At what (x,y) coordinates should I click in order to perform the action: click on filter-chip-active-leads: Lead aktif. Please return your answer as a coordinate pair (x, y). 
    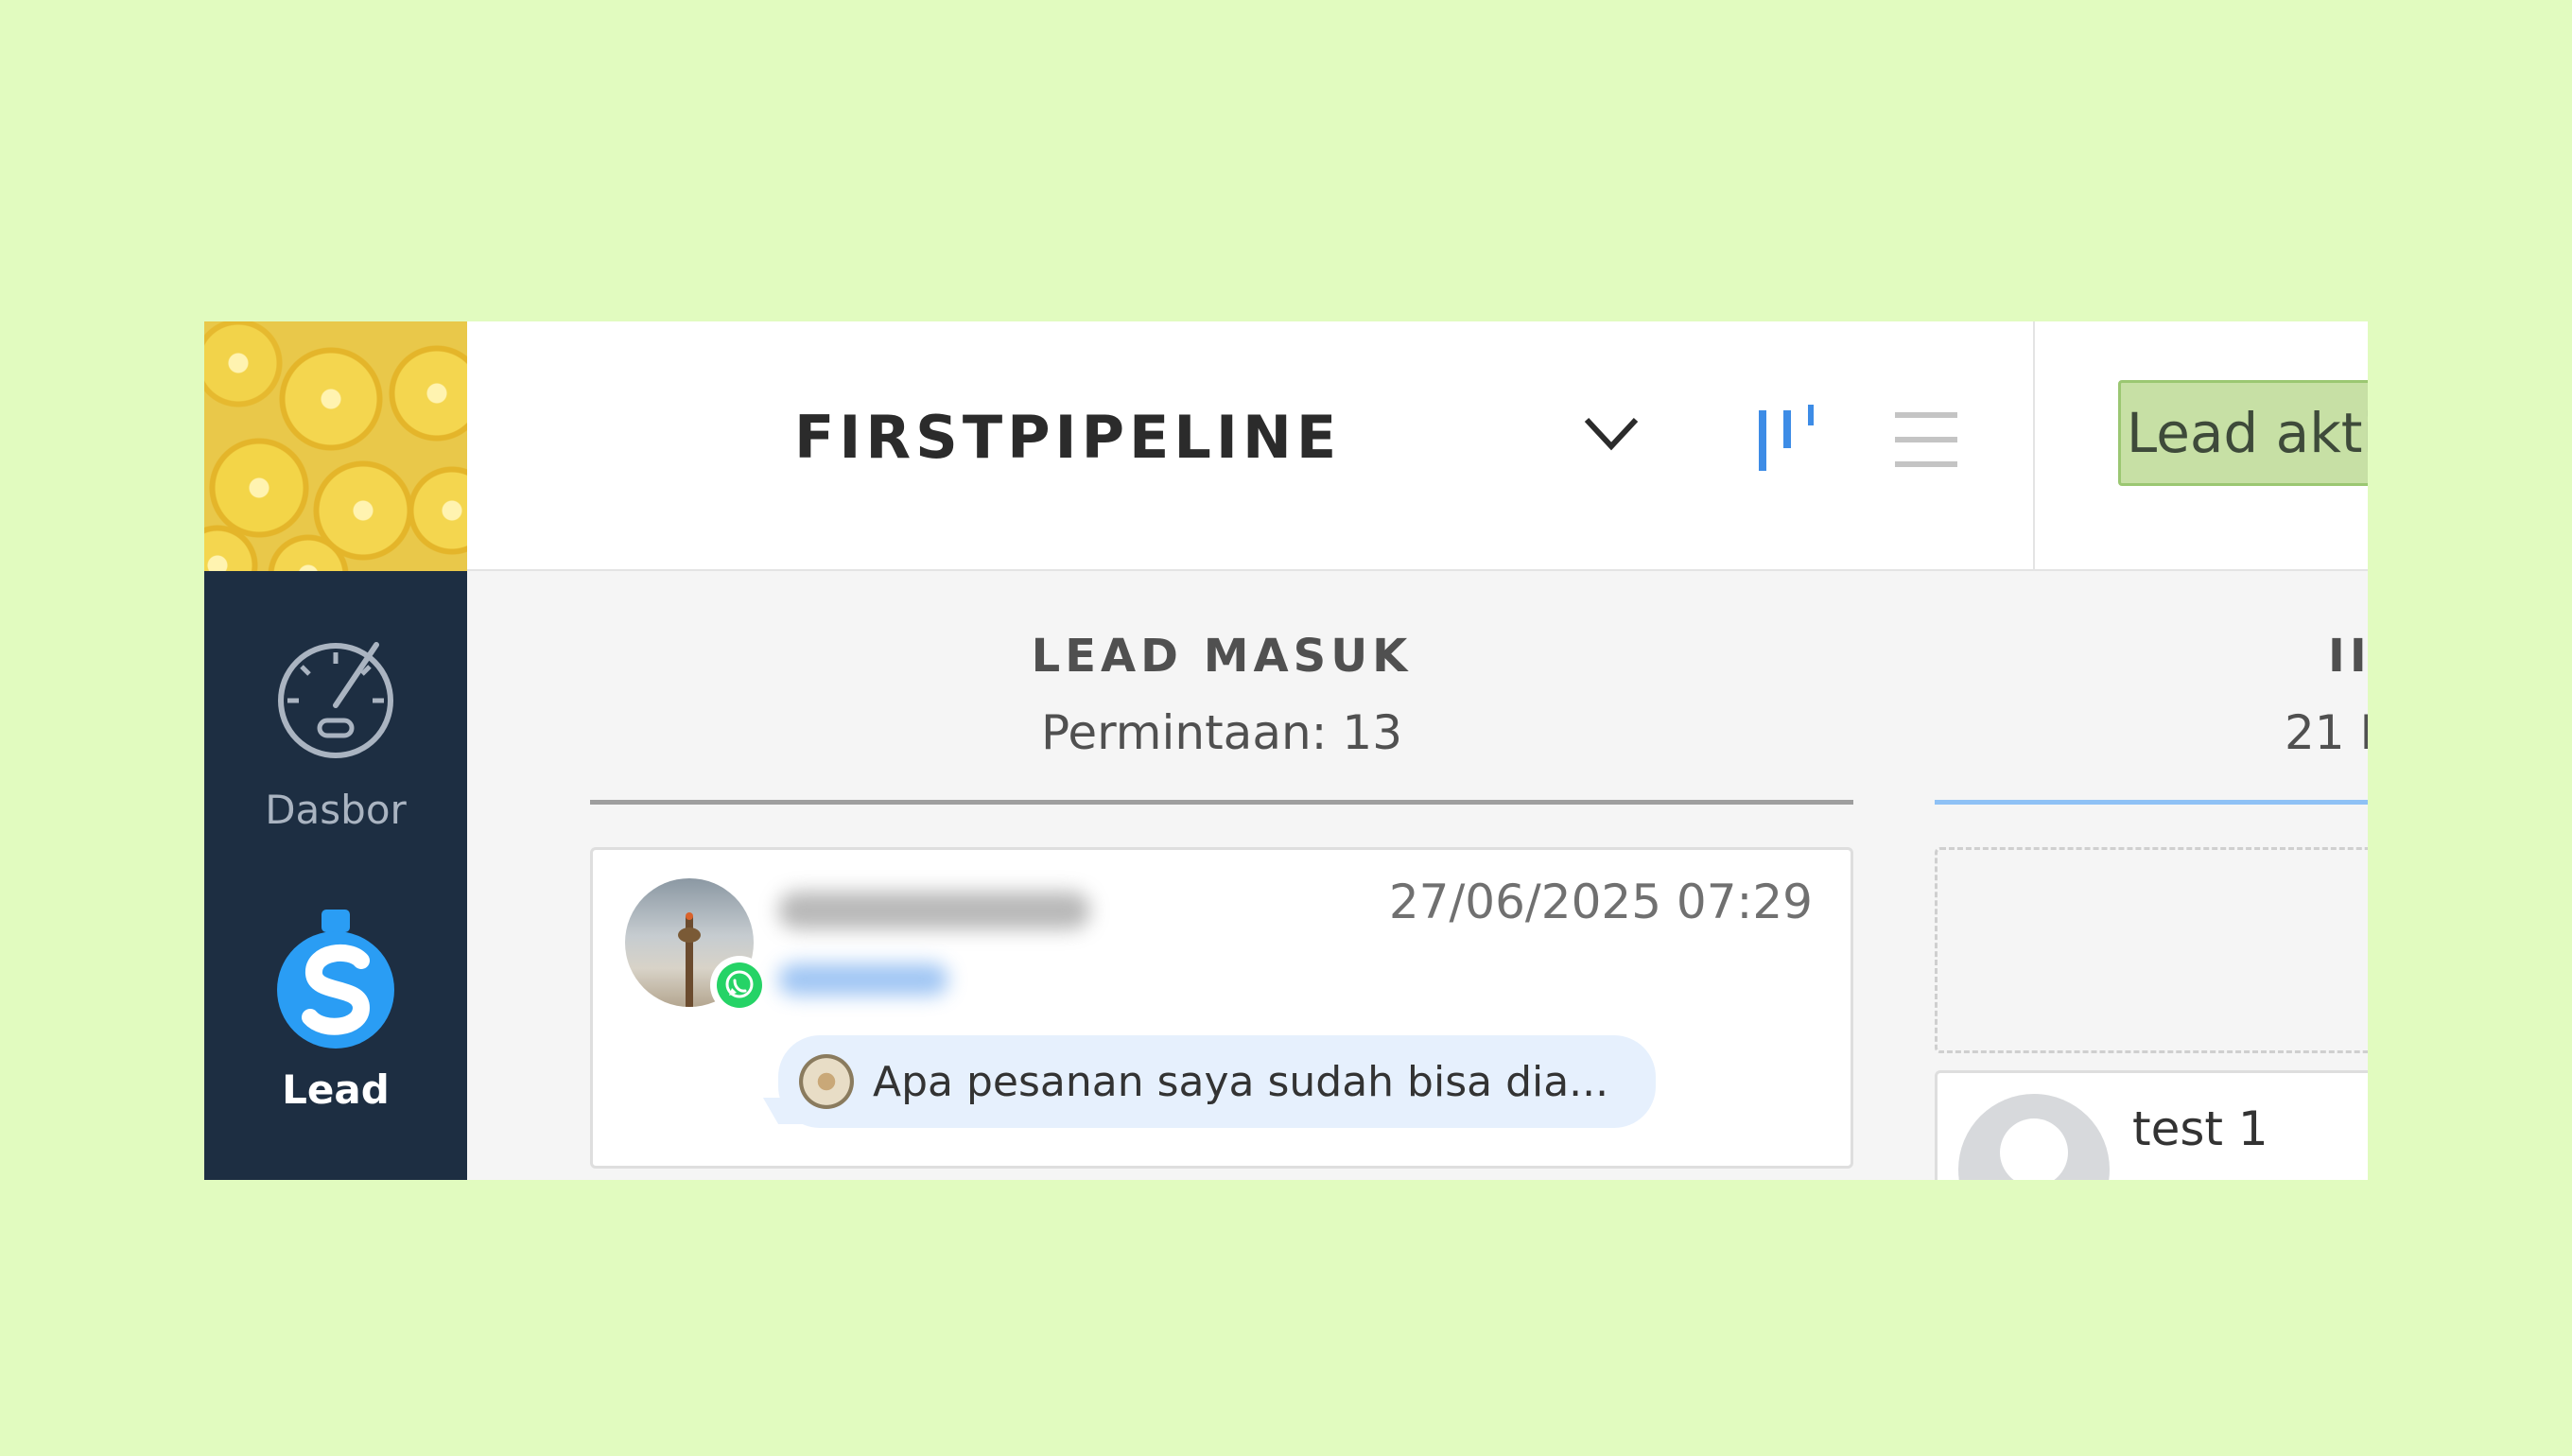
    Looking at the image, I should click on (2243, 433).